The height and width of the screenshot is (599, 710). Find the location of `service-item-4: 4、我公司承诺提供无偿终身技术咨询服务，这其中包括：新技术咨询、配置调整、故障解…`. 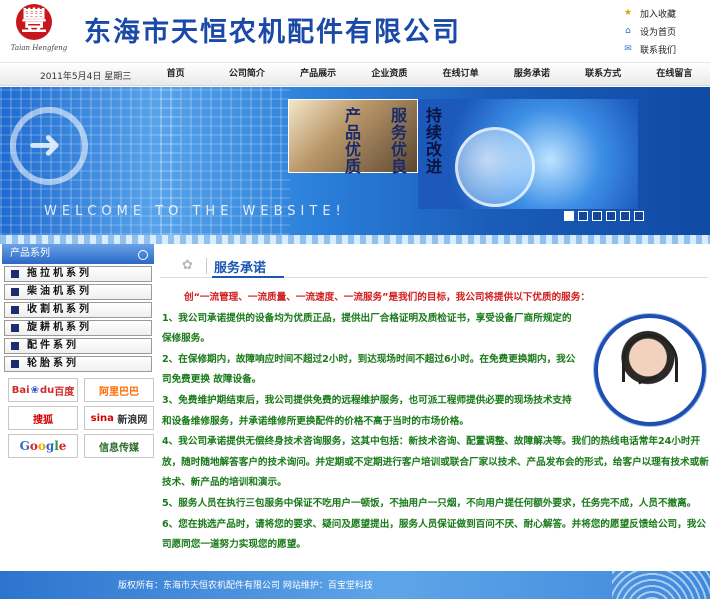

service-item-4: 4、我公司承诺提供无偿终身技术咨询服务，这其中包括：新技术咨询、配置调整、故障解… is located at coordinates (435, 462).